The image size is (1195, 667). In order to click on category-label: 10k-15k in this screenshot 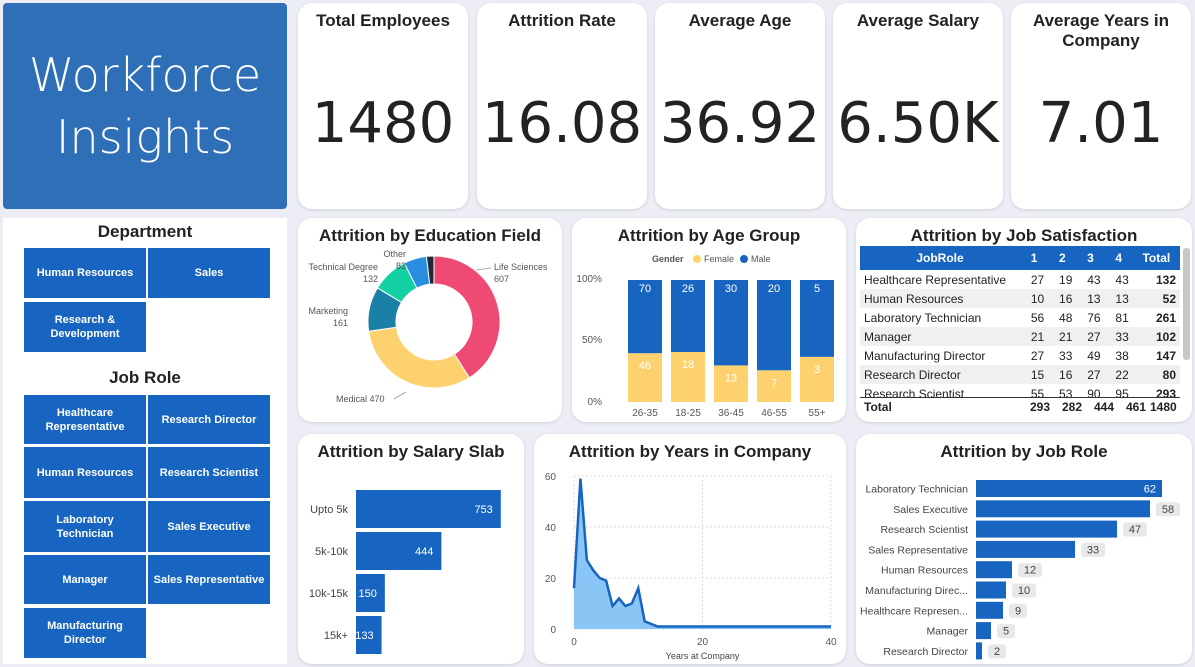, I will do `click(329, 594)`.